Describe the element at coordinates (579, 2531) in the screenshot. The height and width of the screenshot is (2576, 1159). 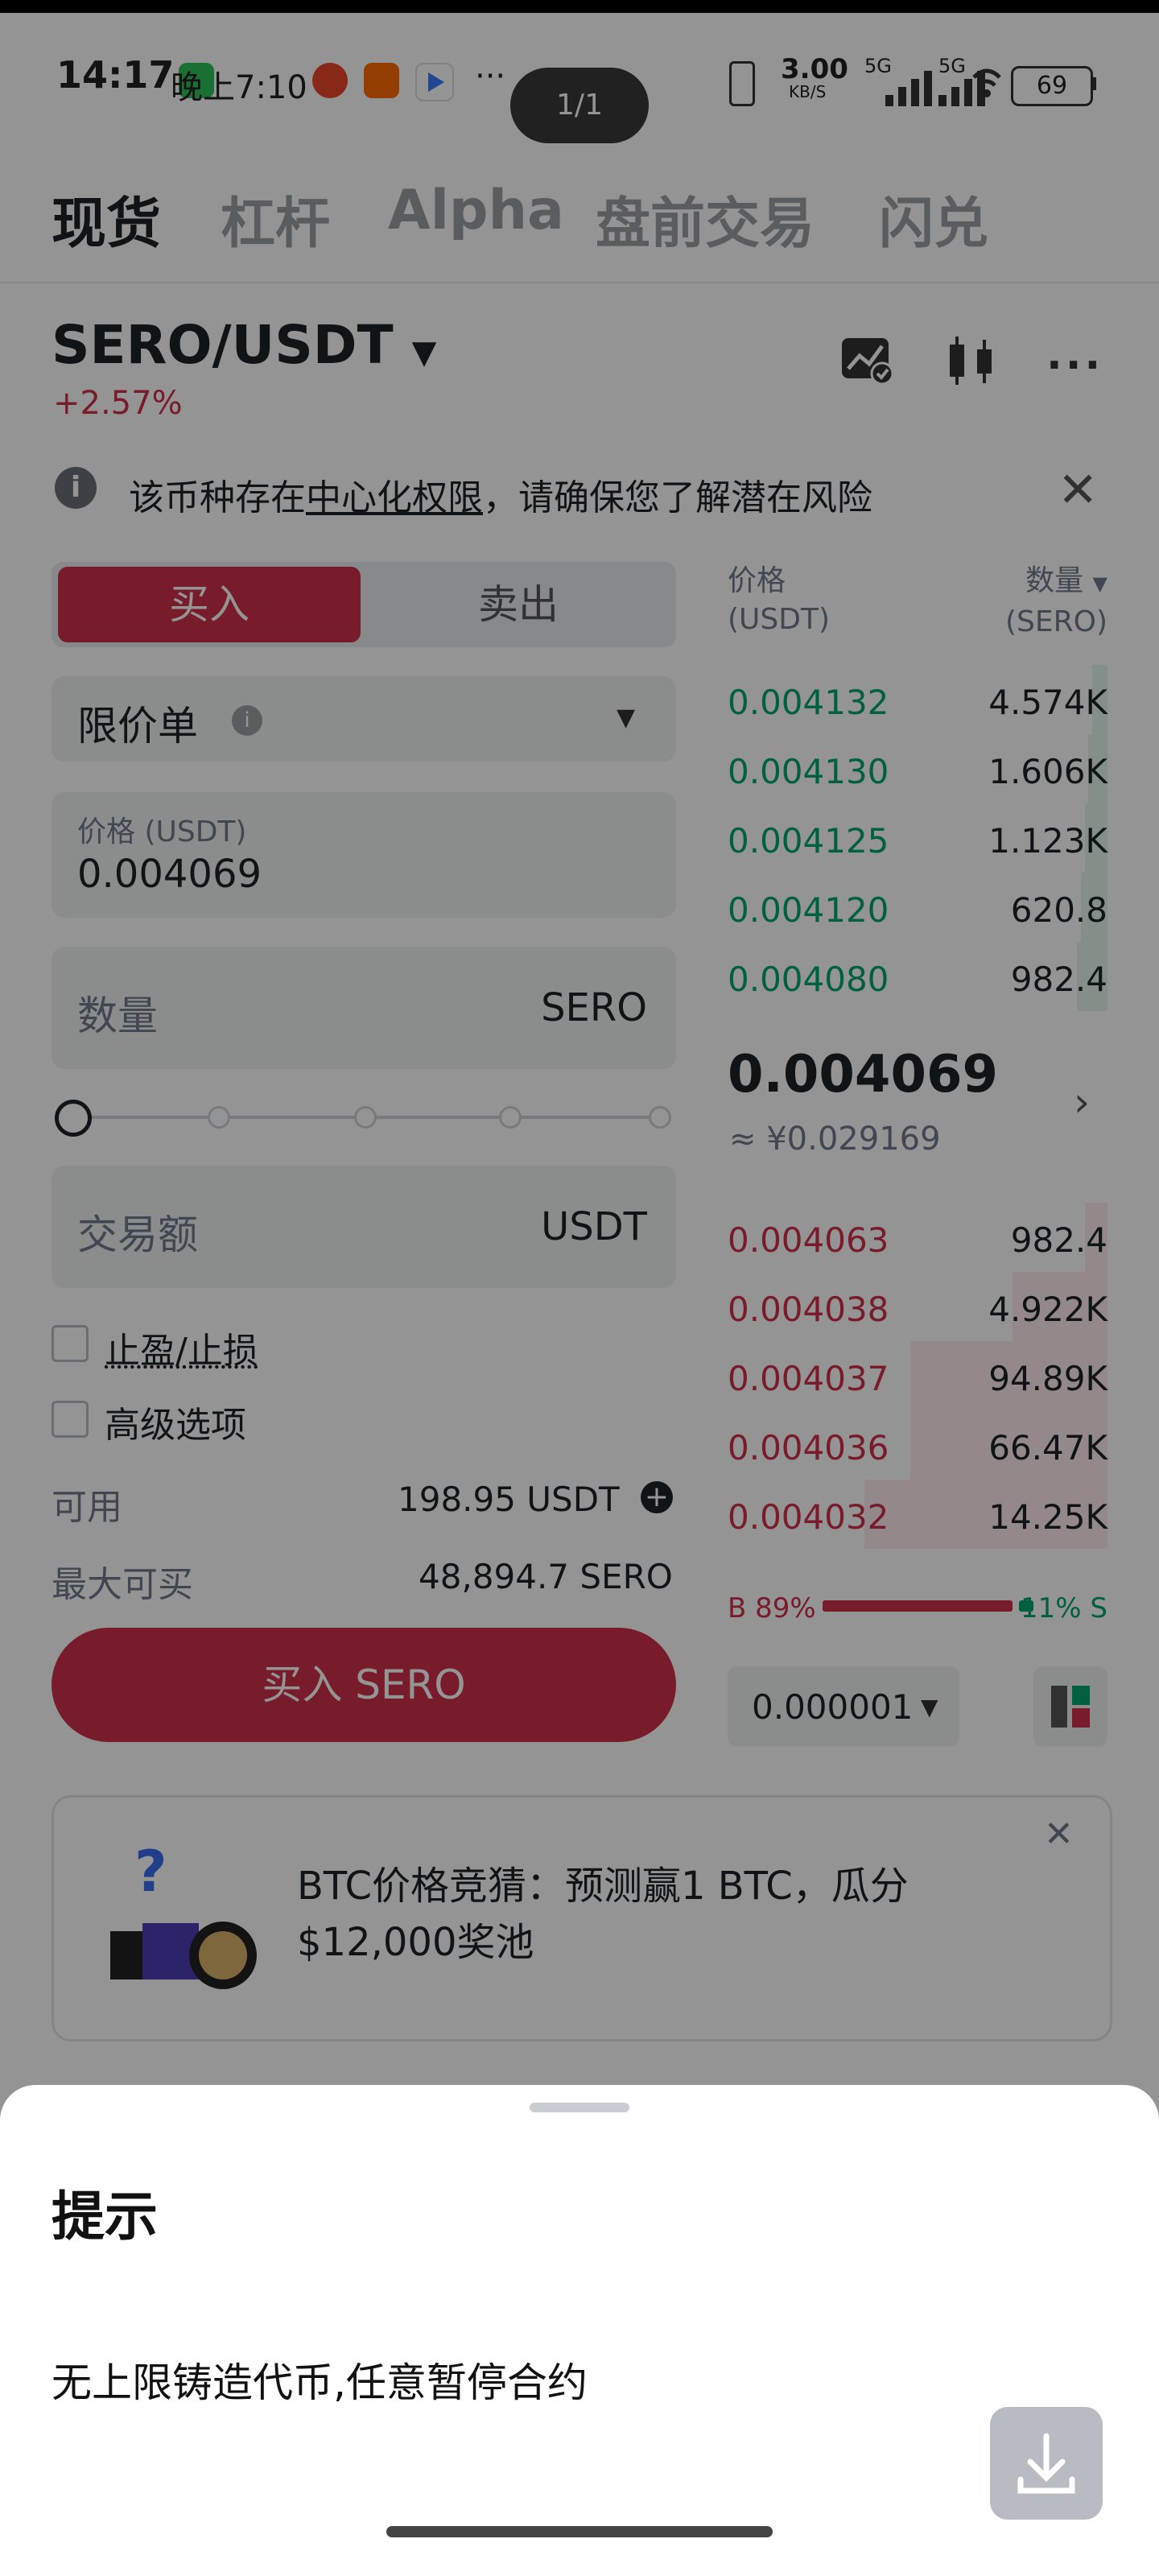
I see `home-indicator` at that location.